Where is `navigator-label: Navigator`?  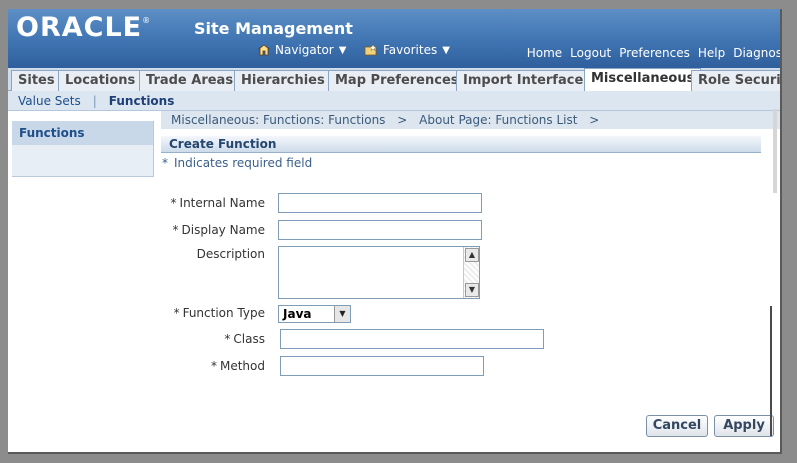
navigator-label: Navigator is located at coordinates (304, 50).